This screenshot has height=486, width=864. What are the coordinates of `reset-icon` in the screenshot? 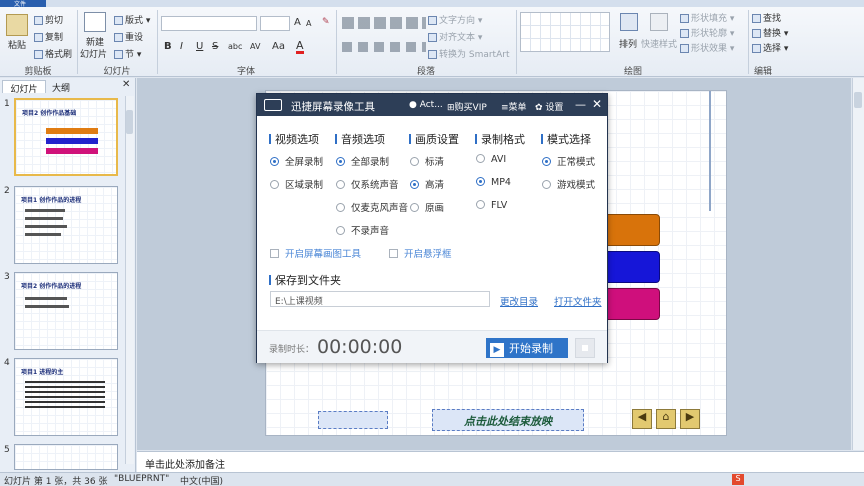 It's located at (118, 37).